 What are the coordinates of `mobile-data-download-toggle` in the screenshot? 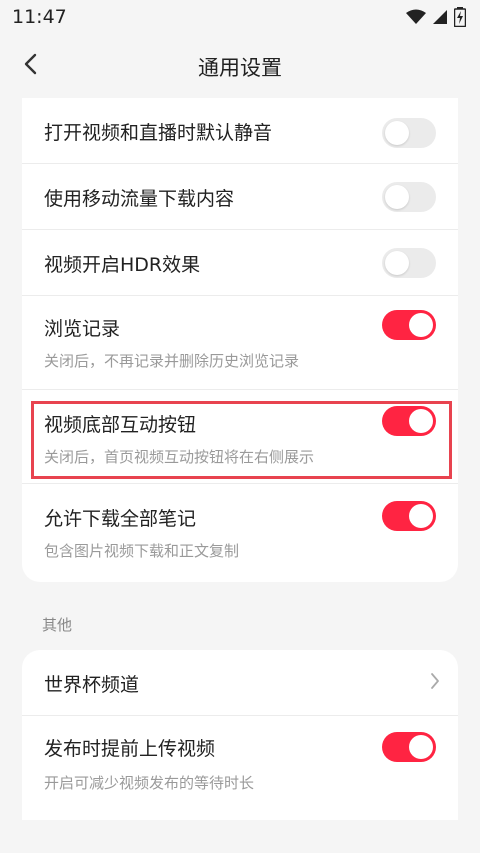 It's located at (409, 197).